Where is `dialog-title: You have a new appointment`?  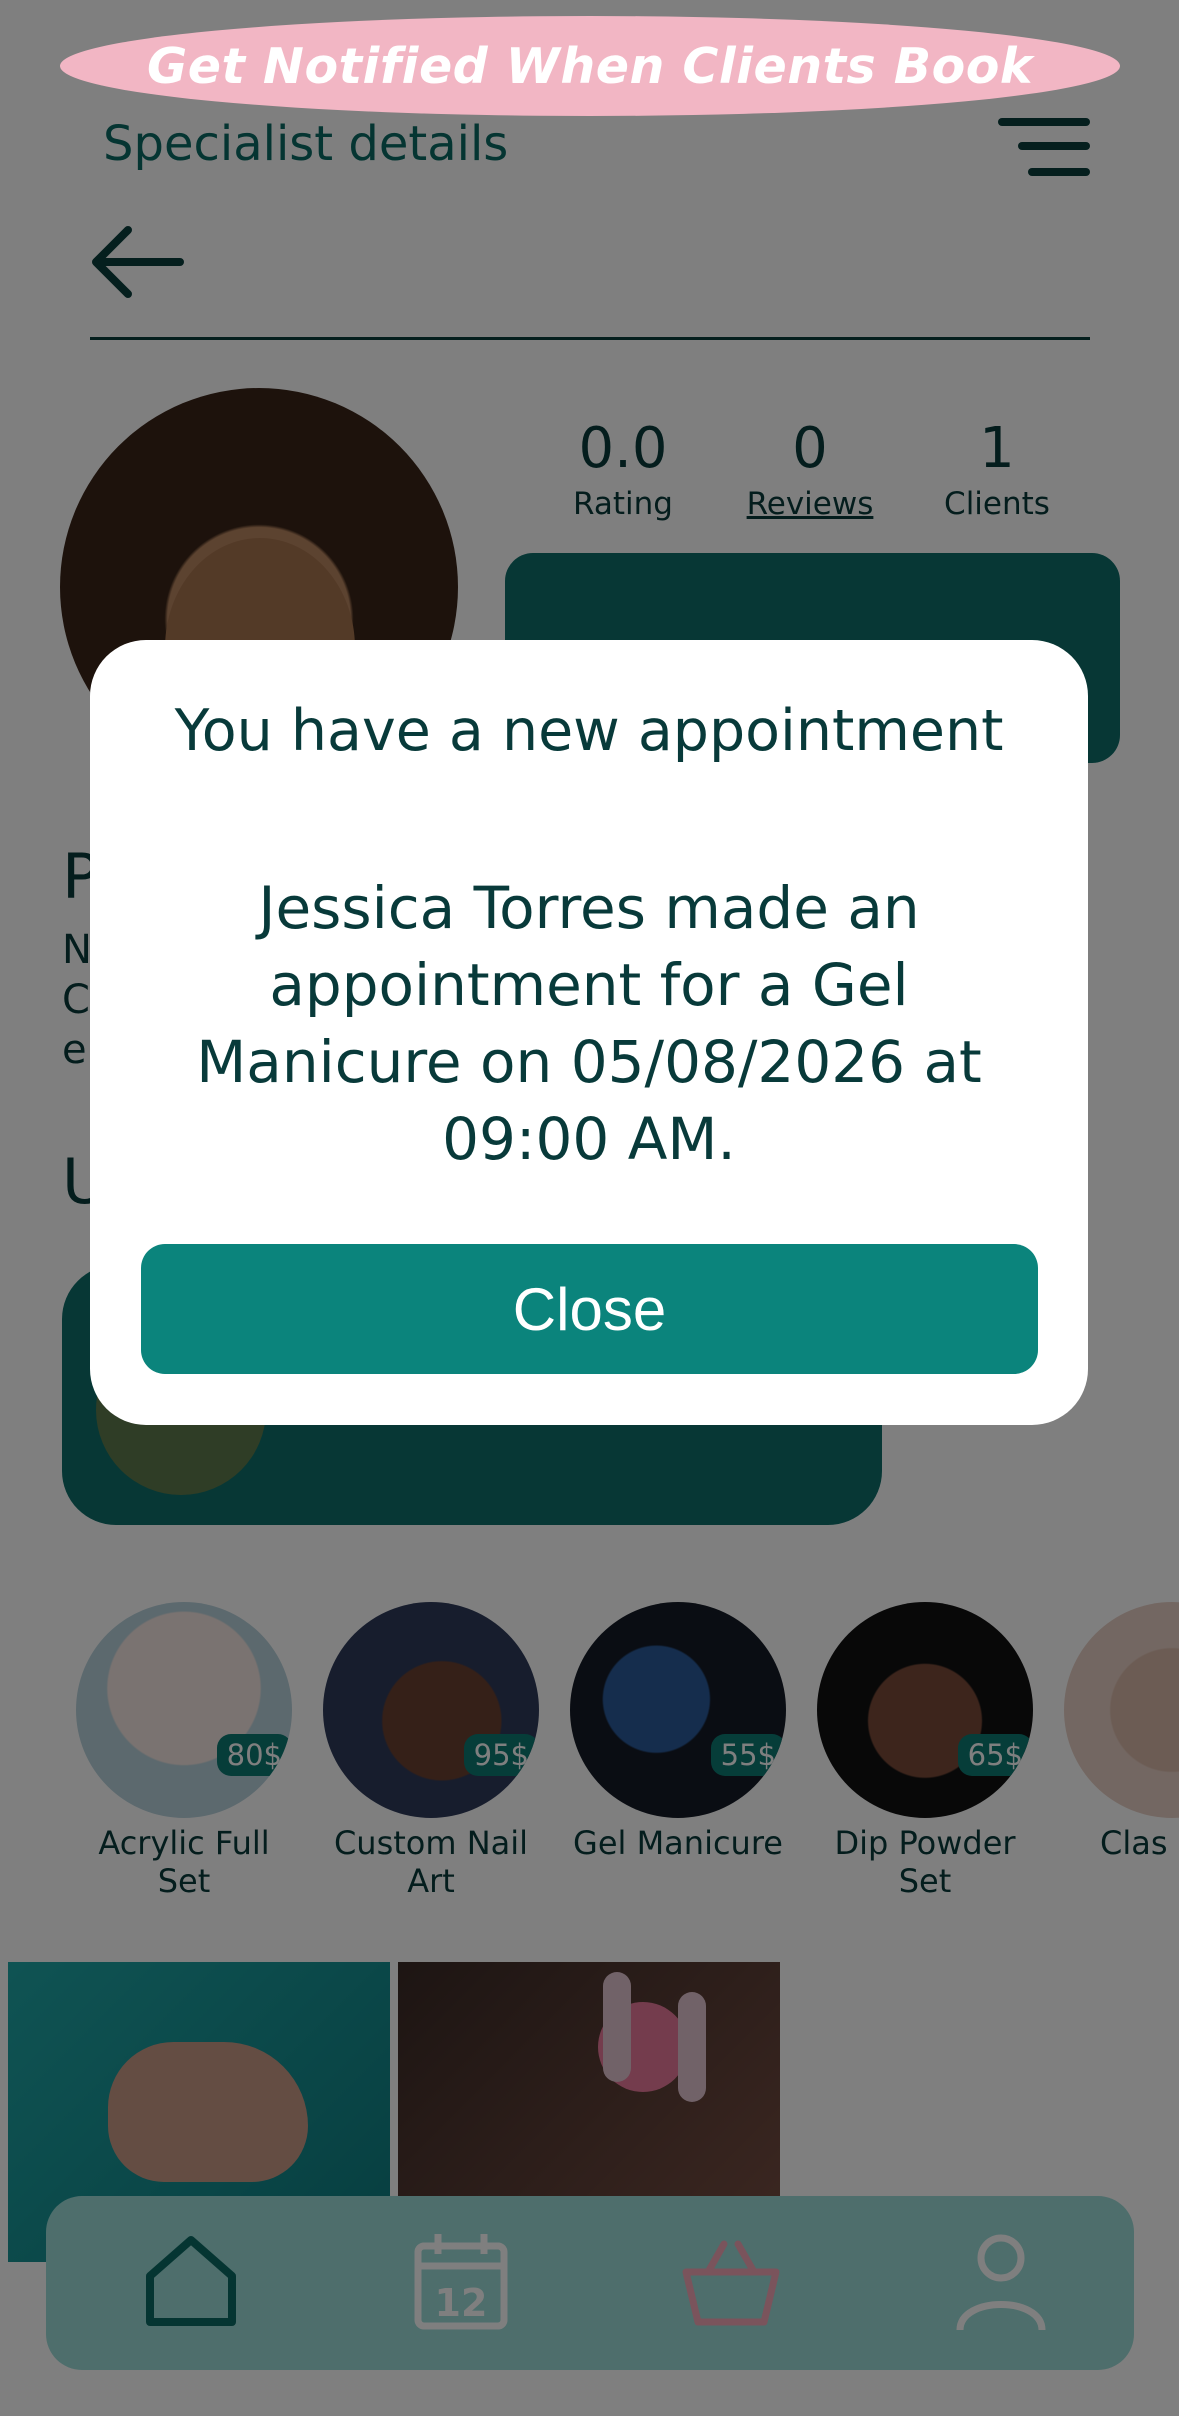
dialog-title: You have a new appointment is located at coordinates (589, 731).